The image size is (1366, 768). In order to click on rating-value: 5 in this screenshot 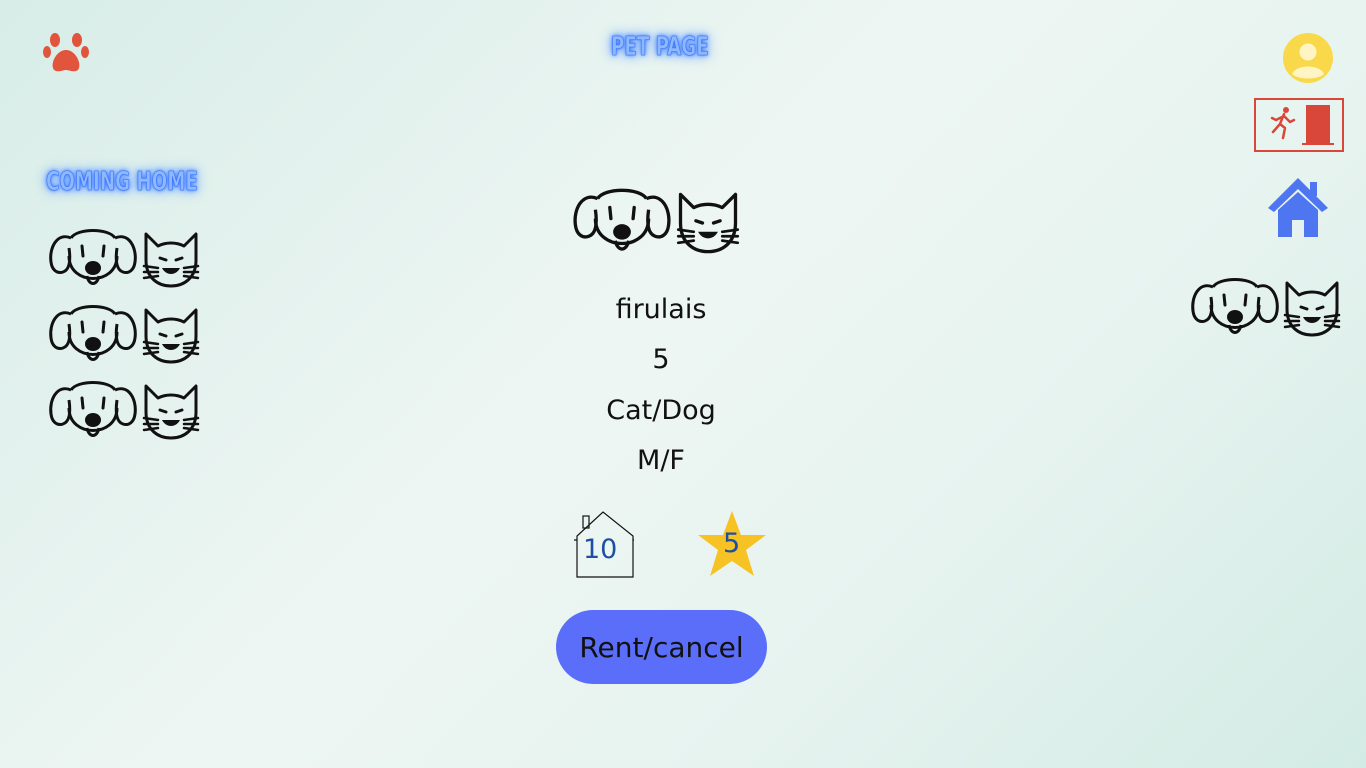, I will do `click(732, 543)`.